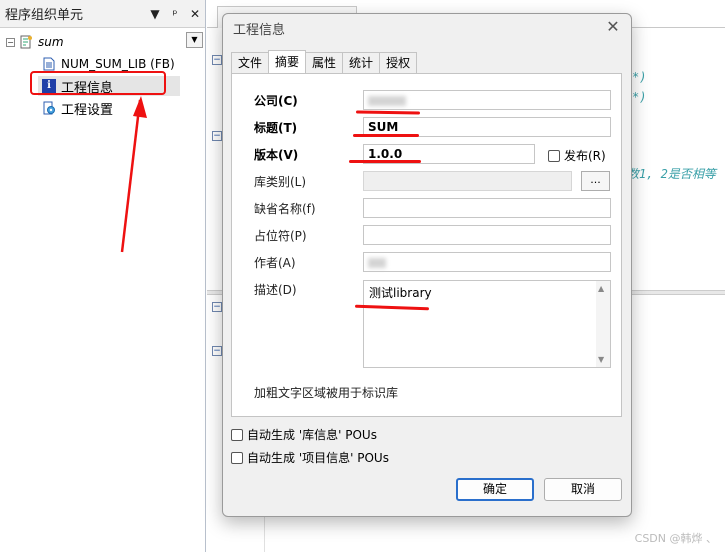 This screenshot has width=725, height=552. I want to click on watermark: CSDN @韩烨 、, so click(675, 538).